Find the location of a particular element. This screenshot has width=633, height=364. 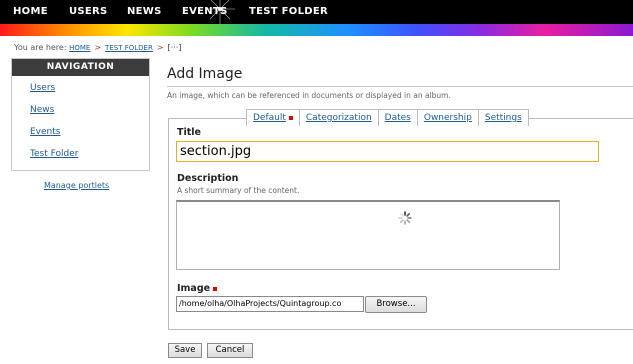

list-item: News is located at coordinates (42, 110).